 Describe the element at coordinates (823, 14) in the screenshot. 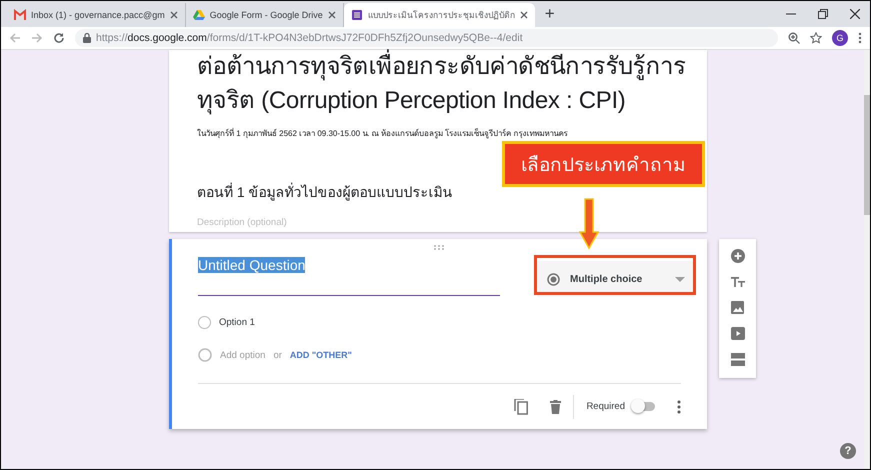

I see `restore-icon` at that location.